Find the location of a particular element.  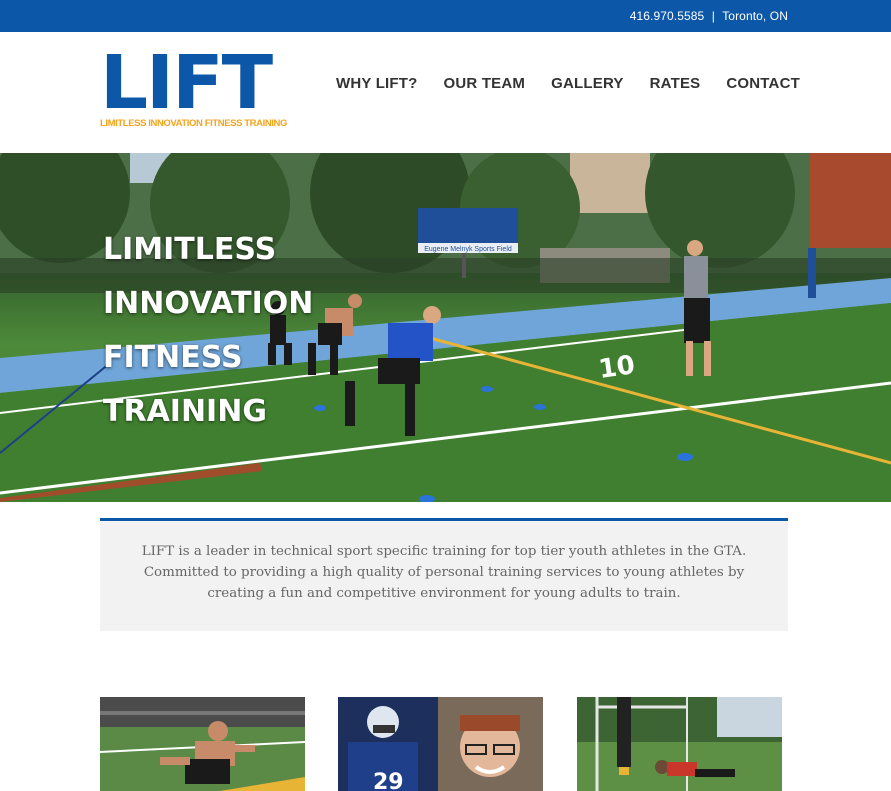

nav-rates: RATES is located at coordinates (675, 83).